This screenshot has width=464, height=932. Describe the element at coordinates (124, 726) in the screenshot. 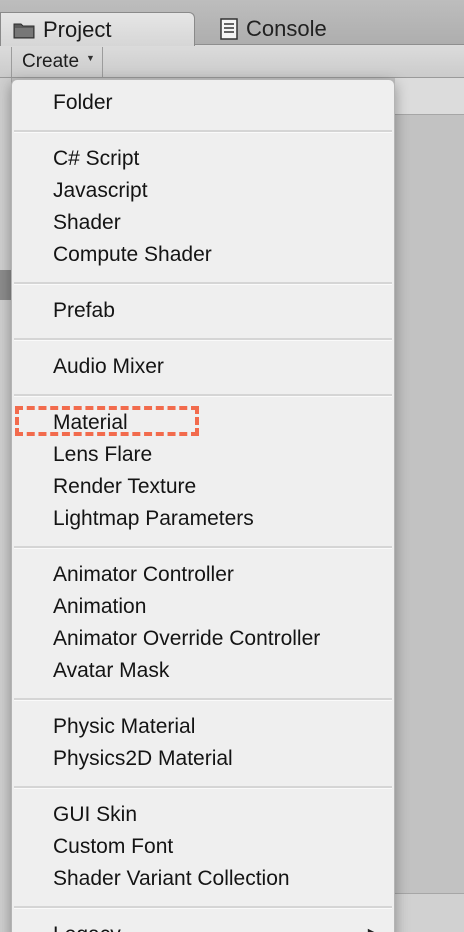

I see `menu-item-label: Physic Material` at that location.